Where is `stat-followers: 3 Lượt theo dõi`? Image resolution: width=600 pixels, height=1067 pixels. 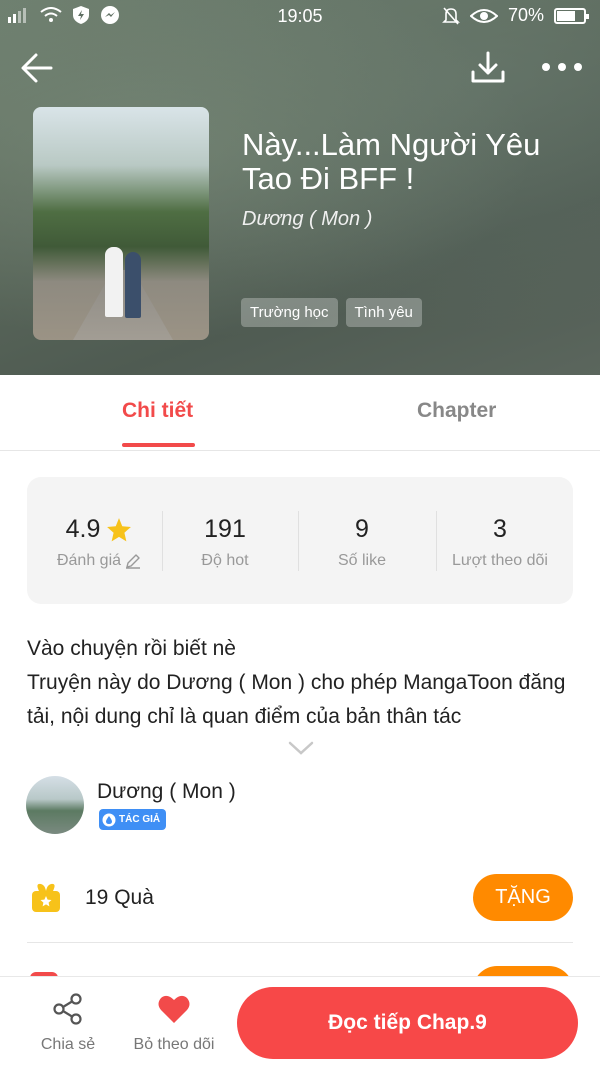 stat-followers: 3 Lượt theo dõi is located at coordinates (500, 542).